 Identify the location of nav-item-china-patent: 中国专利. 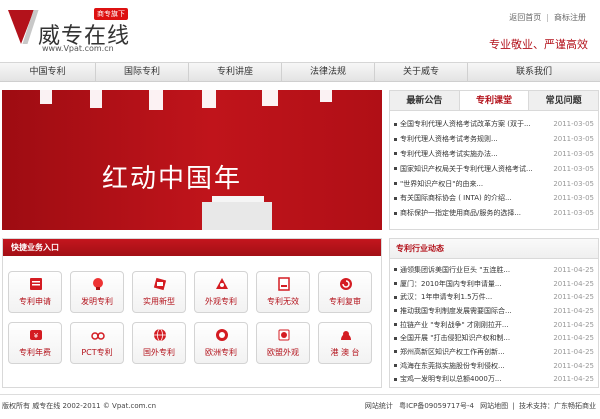
(48, 72).